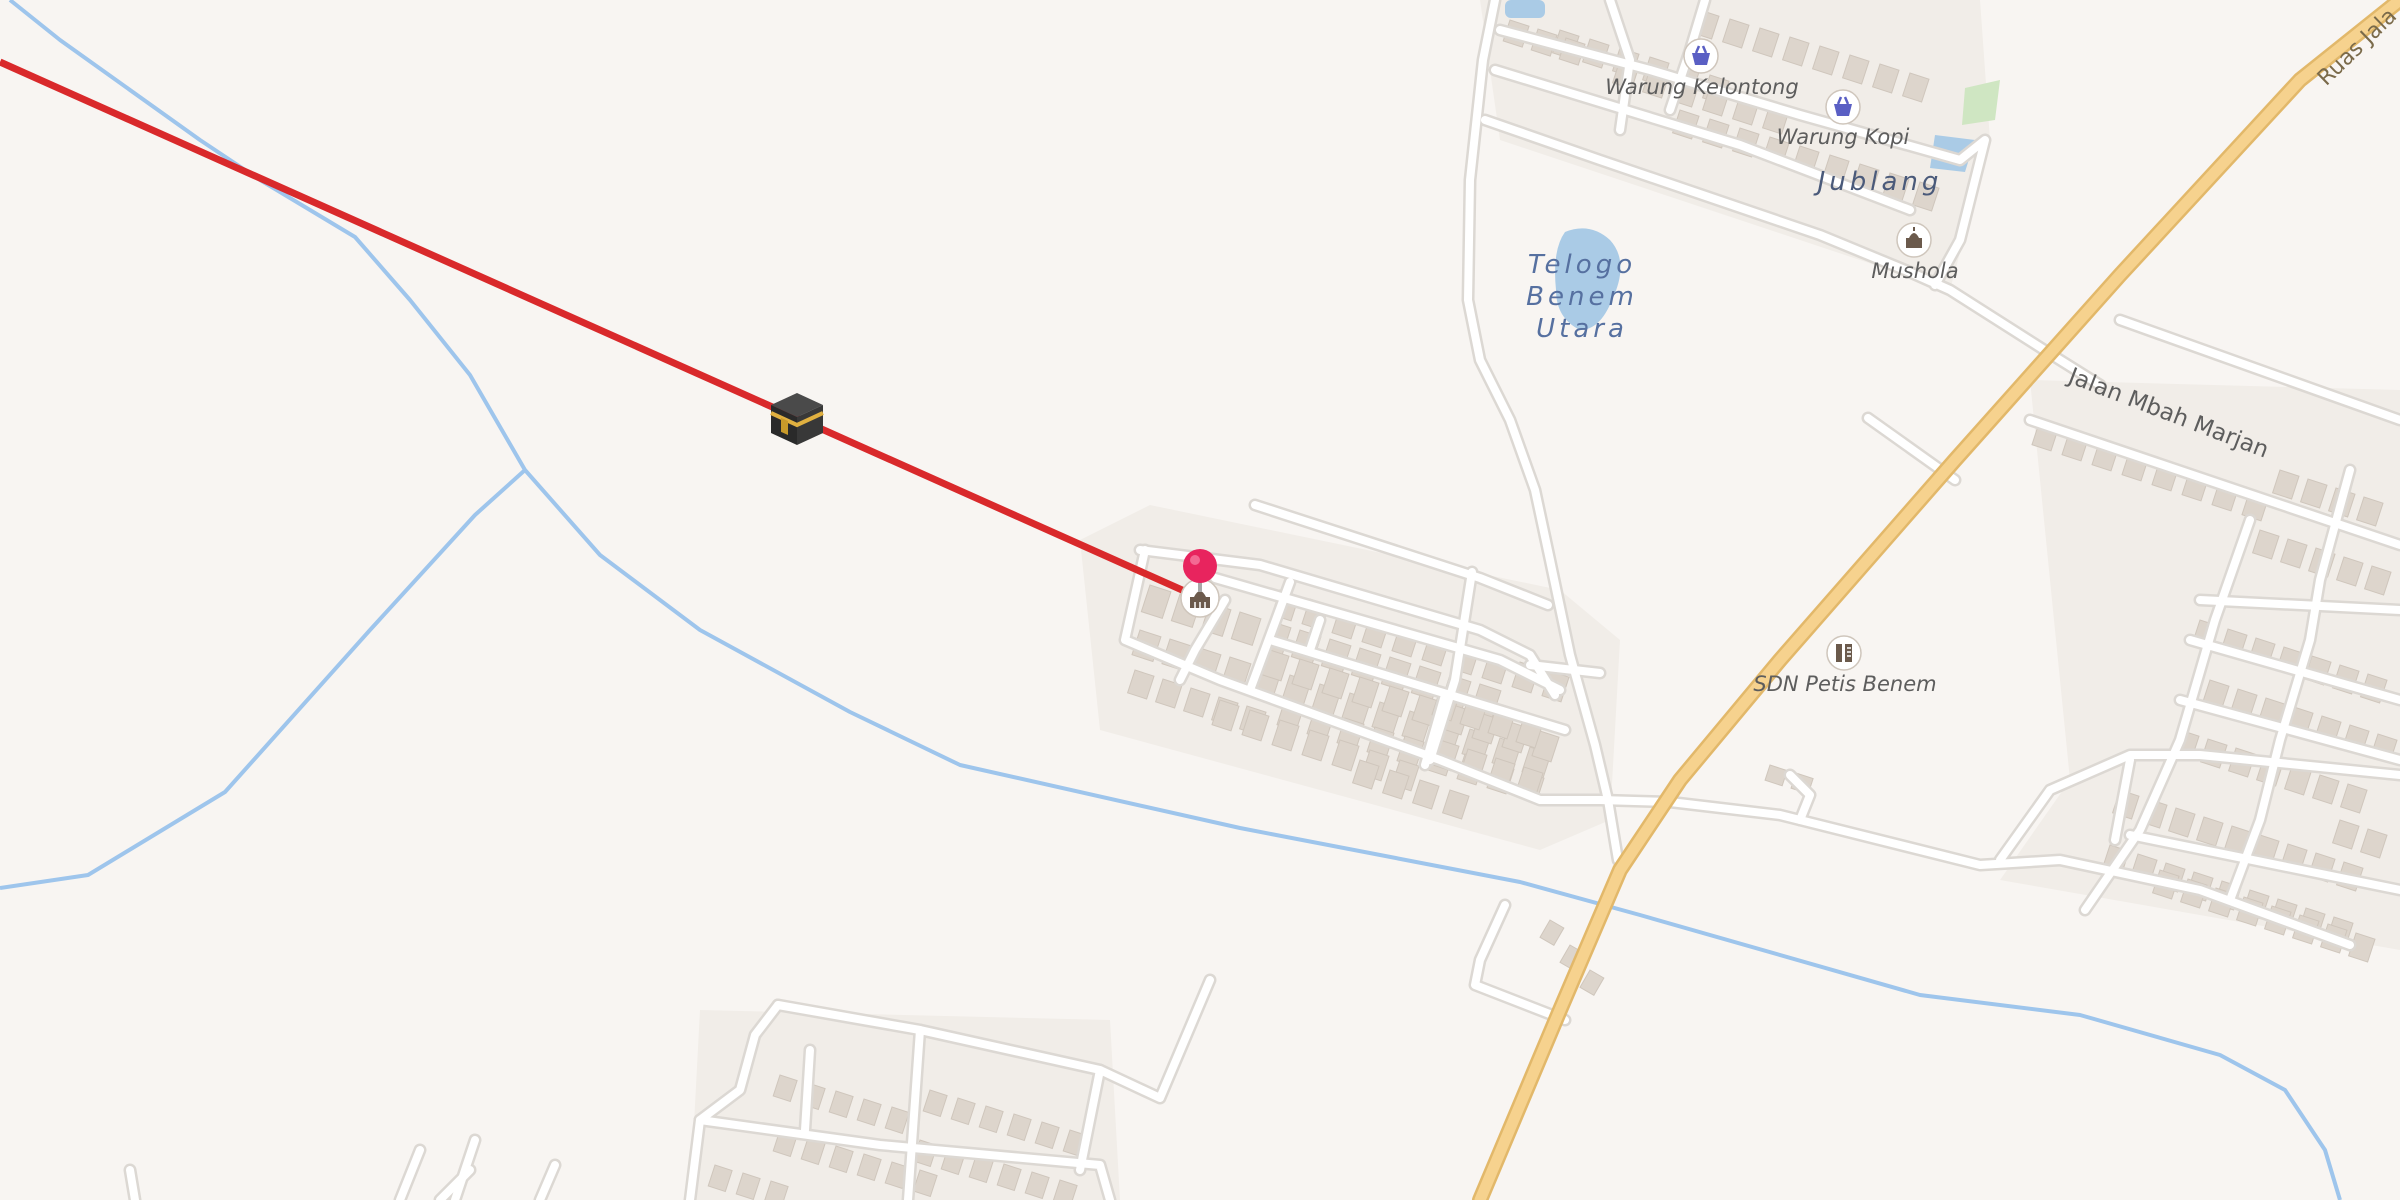 The image size is (2400, 1200). What do you see at coordinates (1701, 87) in the screenshot?
I see `poi-label-warung-kelontong: Warung Kelontong` at bounding box center [1701, 87].